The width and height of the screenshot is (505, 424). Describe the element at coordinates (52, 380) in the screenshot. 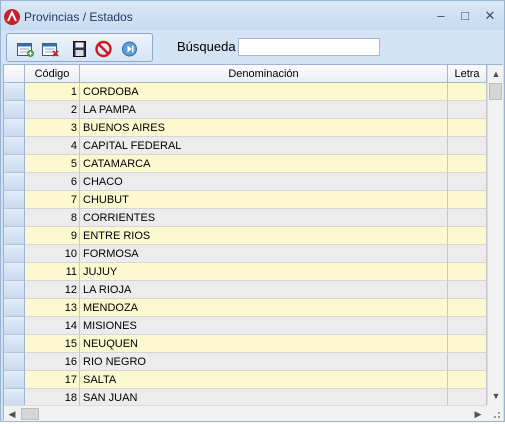

I see `cell-code: 17` at that location.